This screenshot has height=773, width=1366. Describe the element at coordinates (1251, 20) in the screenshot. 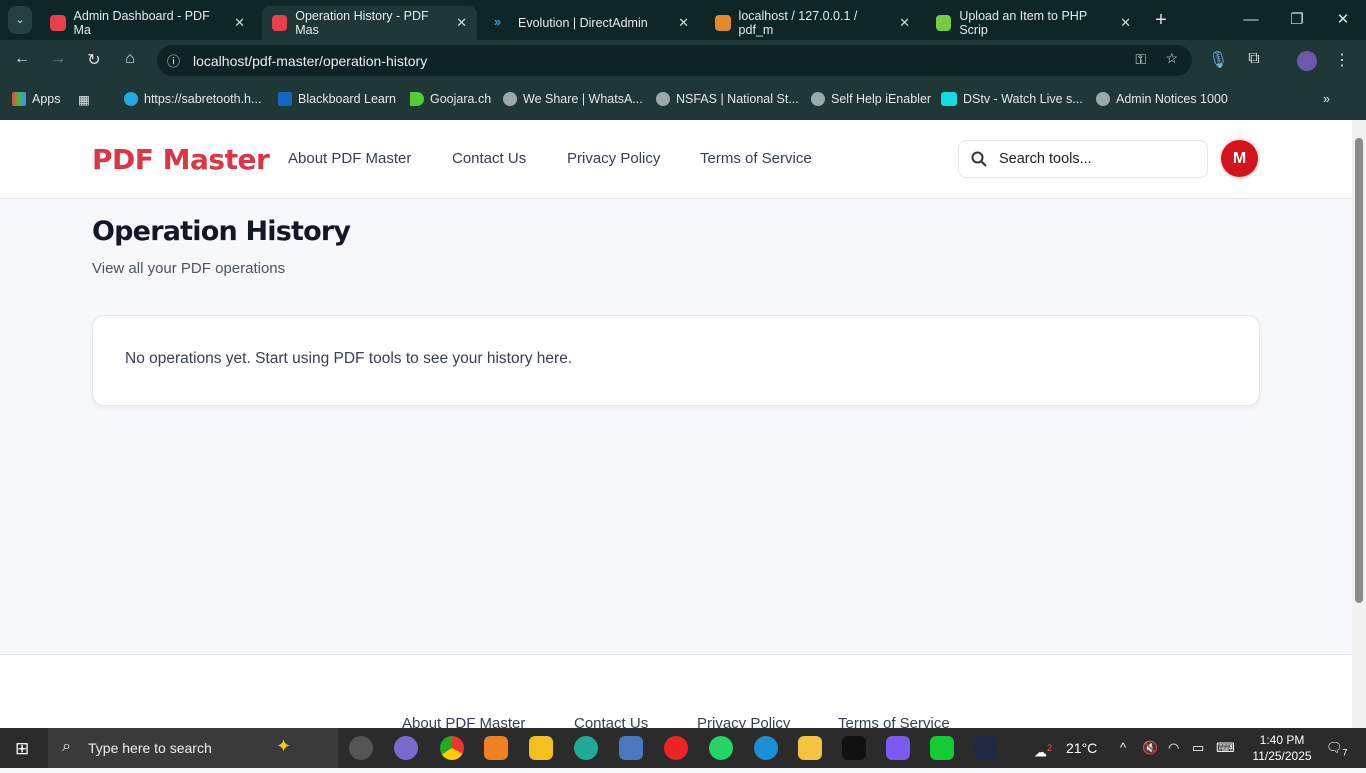

I see `minimize-button: —` at that location.